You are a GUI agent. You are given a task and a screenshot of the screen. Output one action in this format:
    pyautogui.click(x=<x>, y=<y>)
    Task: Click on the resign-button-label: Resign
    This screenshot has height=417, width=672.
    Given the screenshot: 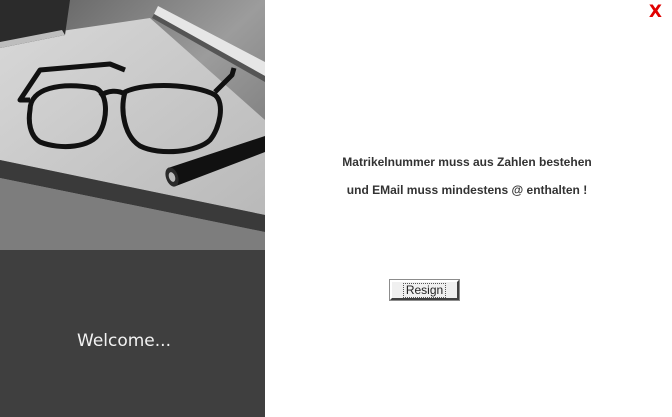 What is the action you would take?
    pyautogui.click(x=424, y=290)
    